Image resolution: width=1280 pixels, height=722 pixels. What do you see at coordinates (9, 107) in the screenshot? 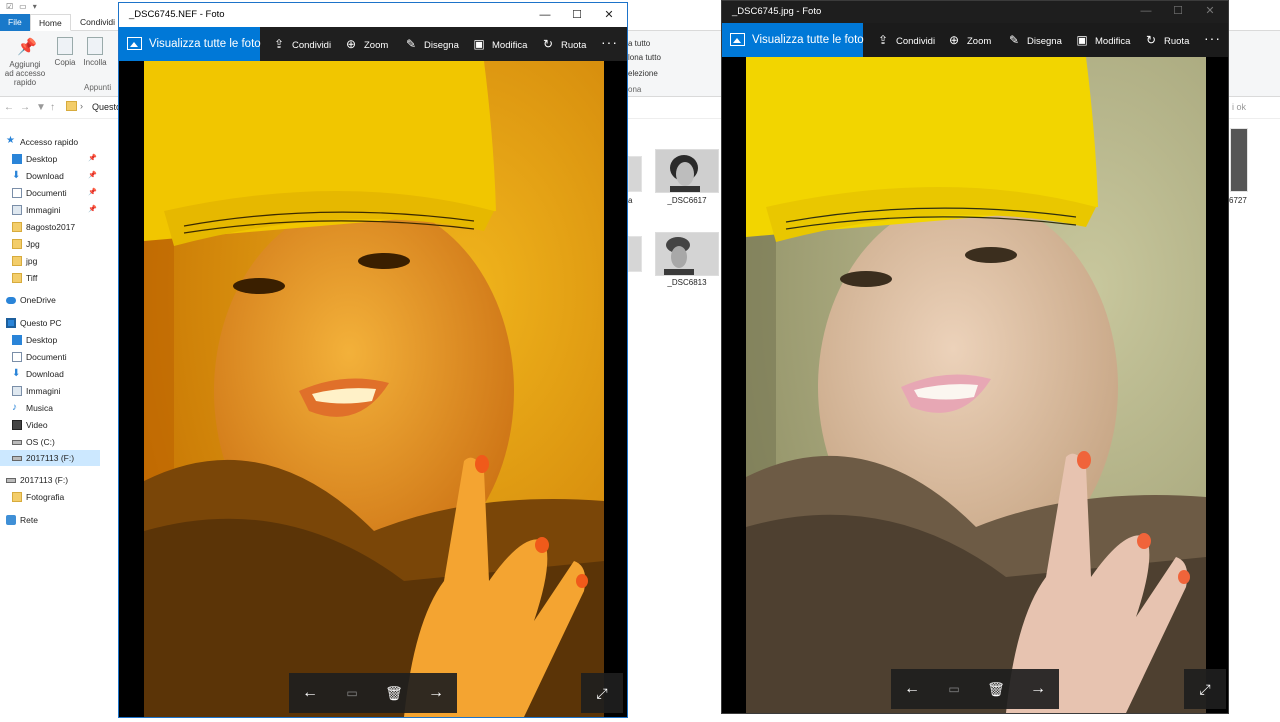
I see `back-icon: ←` at bounding box center [9, 107].